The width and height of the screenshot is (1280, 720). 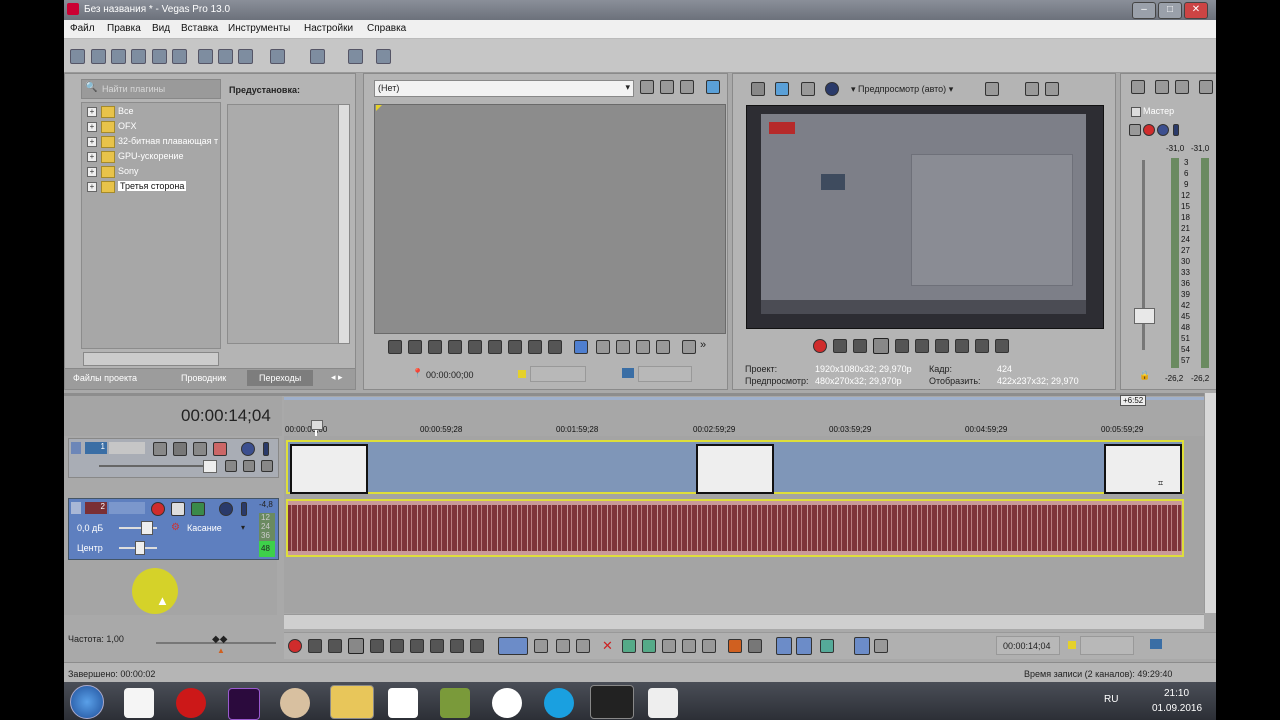 I want to click on trimmer-options-icon, so click(x=713, y=87).